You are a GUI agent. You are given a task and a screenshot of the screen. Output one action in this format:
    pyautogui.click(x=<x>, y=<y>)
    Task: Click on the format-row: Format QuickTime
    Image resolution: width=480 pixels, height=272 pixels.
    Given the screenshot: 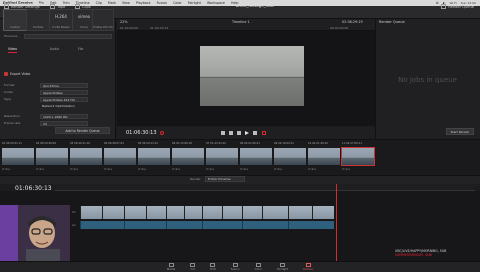 What is the action you would take?
    pyautogui.click(x=58, y=86)
    